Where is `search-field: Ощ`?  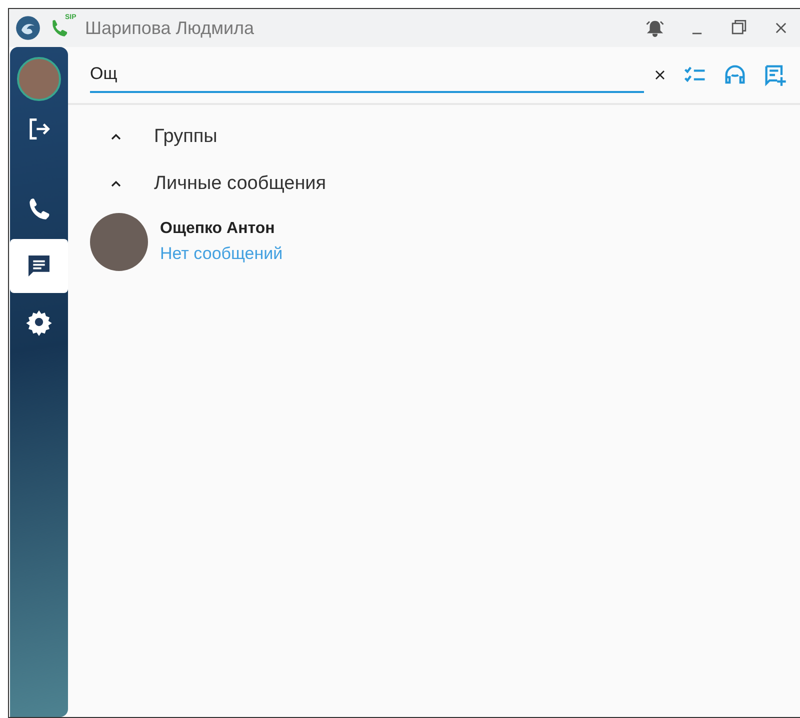 search-field: Ощ is located at coordinates (367, 75).